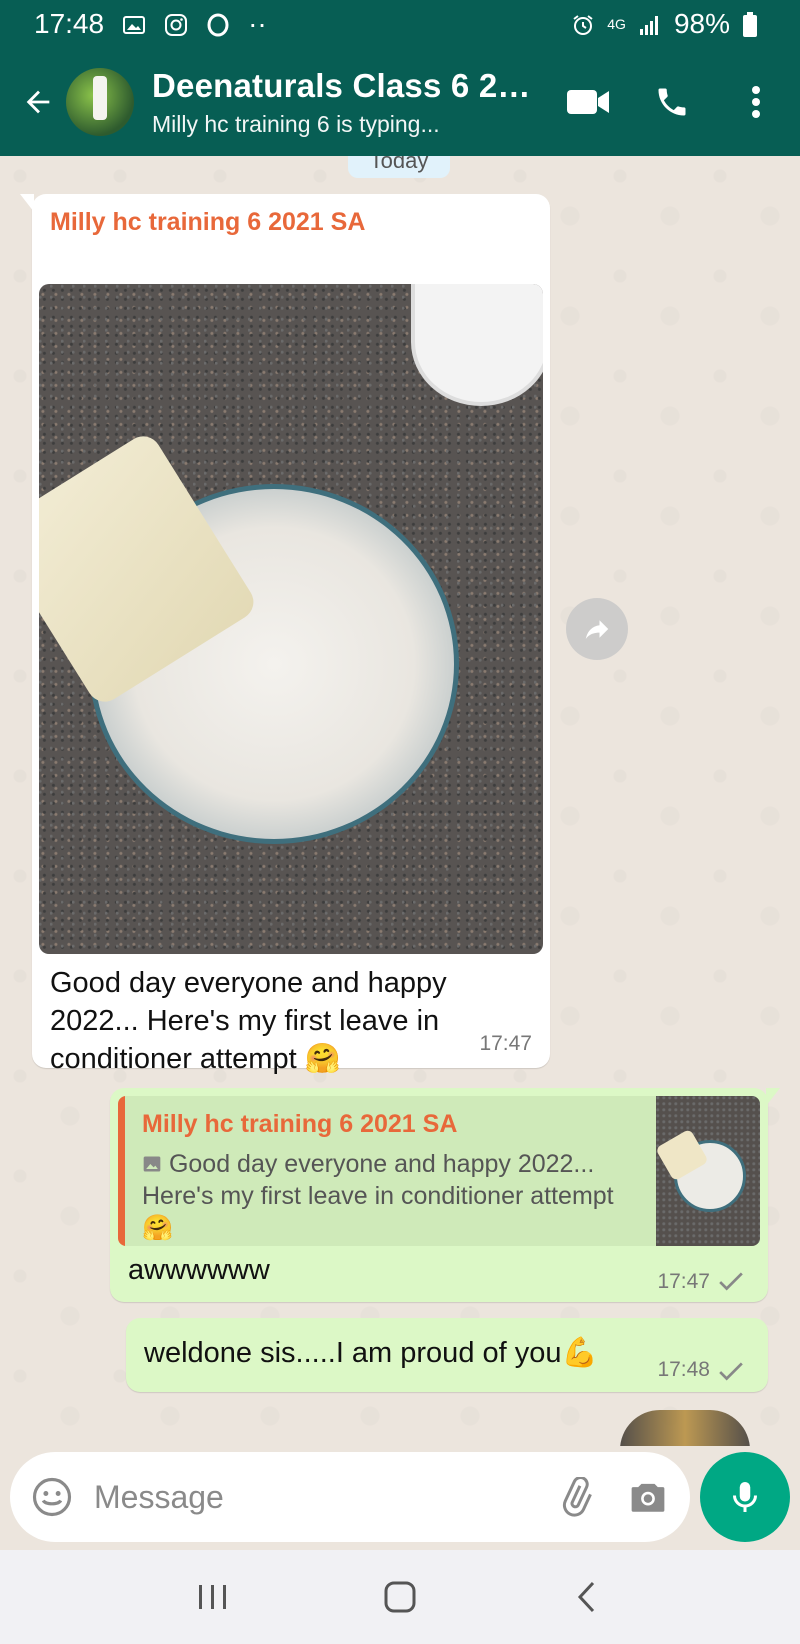  What do you see at coordinates (683, 1369) in the screenshot?
I see `message-time: 17:48` at bounding box center [683, 1369].